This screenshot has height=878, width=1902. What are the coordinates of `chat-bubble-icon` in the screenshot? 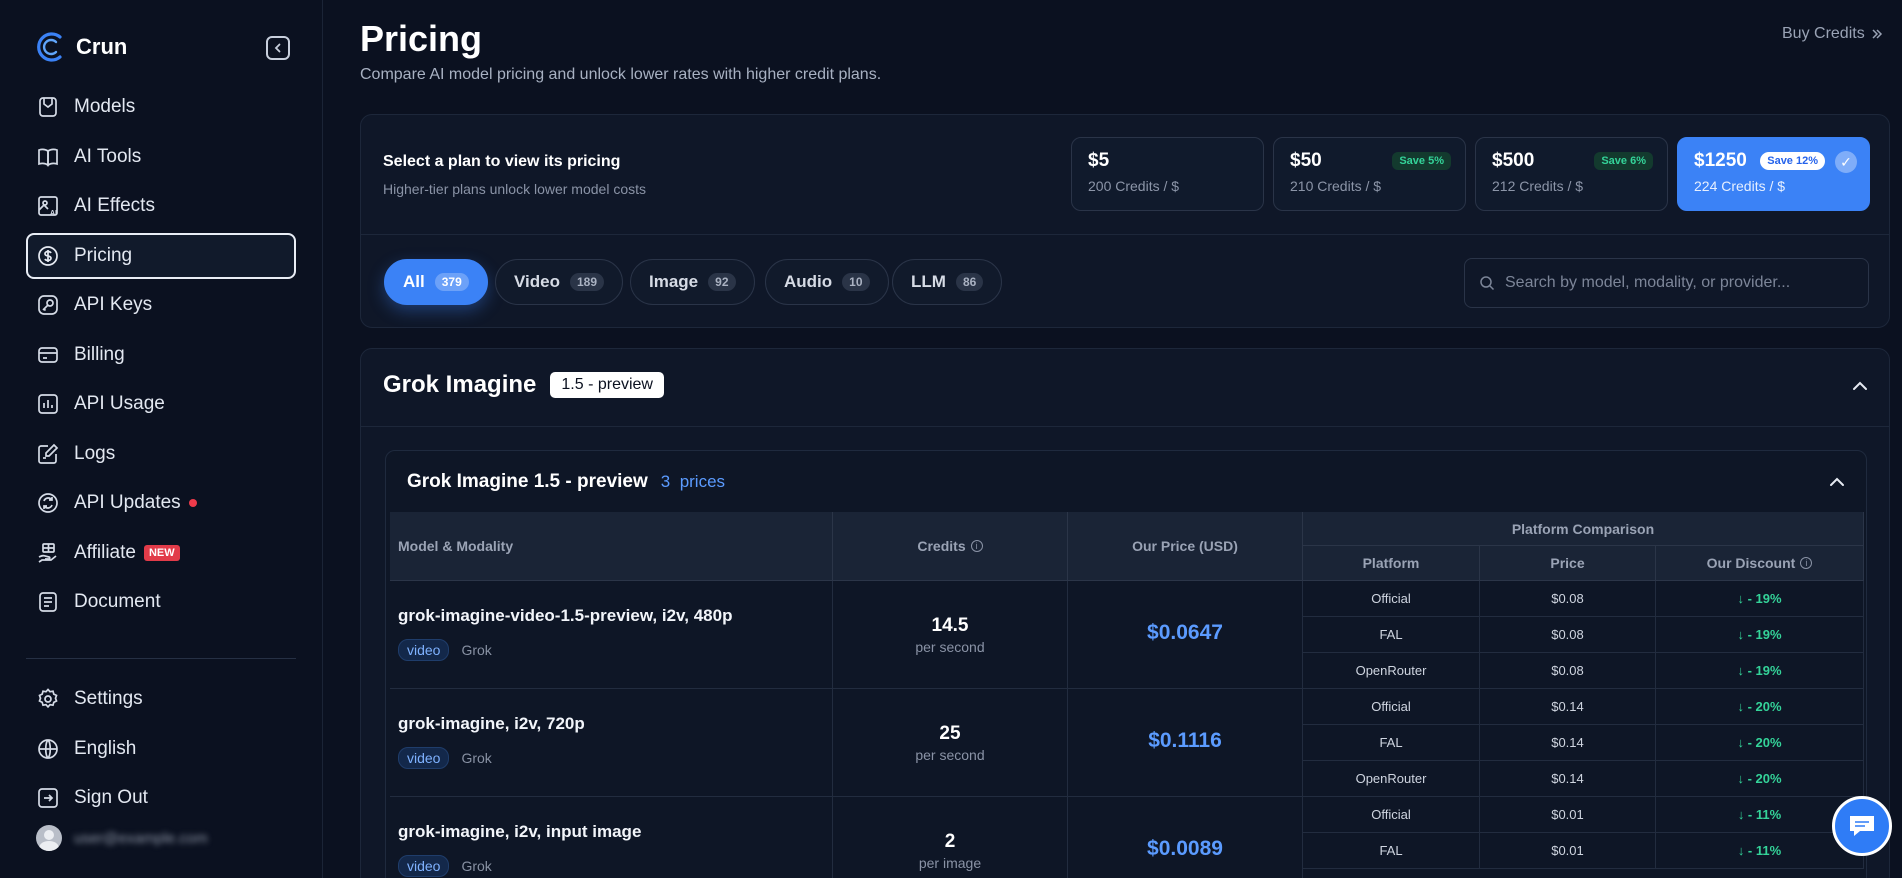 It's located at (1862, 826).